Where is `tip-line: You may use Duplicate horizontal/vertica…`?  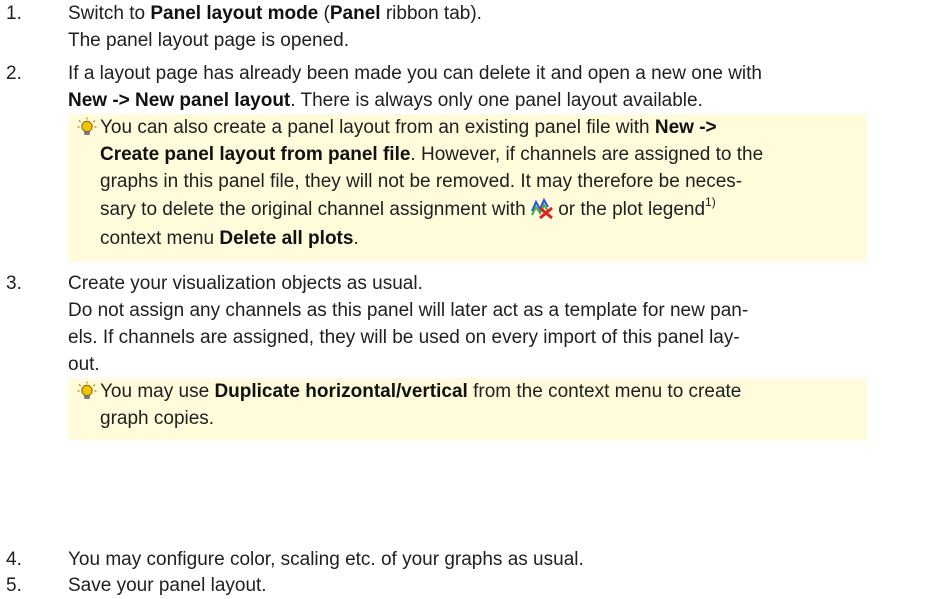 tip-line: You may use Duplicate horizontal/vertica… is located at coordinates (480, 391).